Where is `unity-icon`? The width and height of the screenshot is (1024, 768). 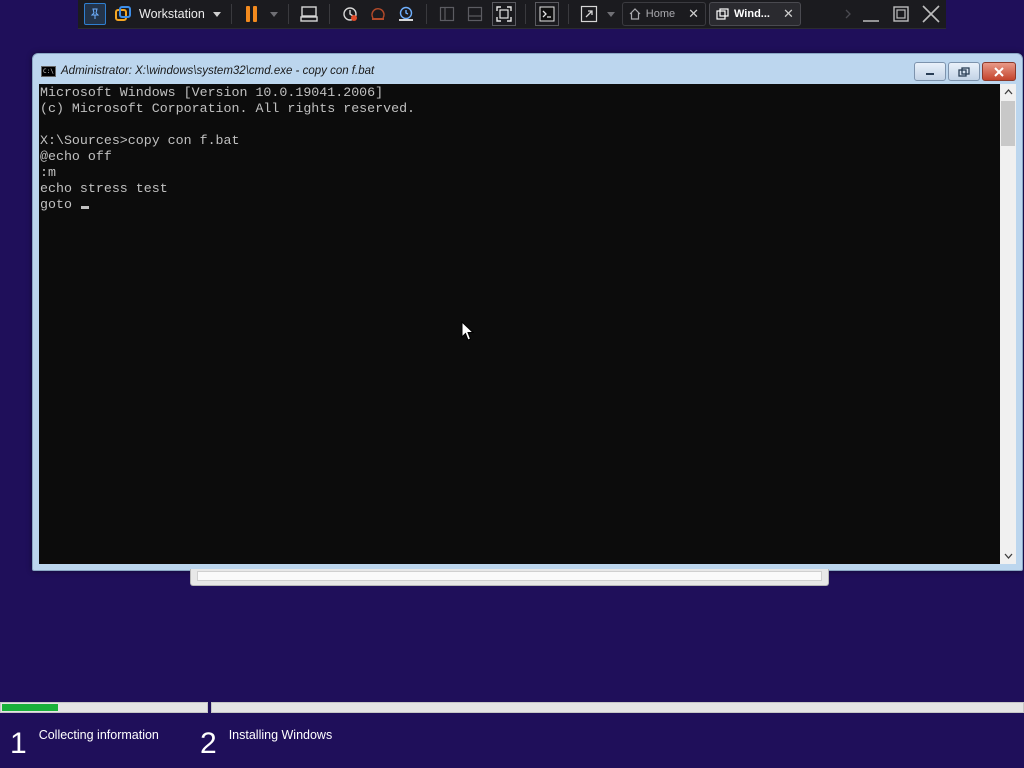
unity-icon is located at coordinates (589, 14).